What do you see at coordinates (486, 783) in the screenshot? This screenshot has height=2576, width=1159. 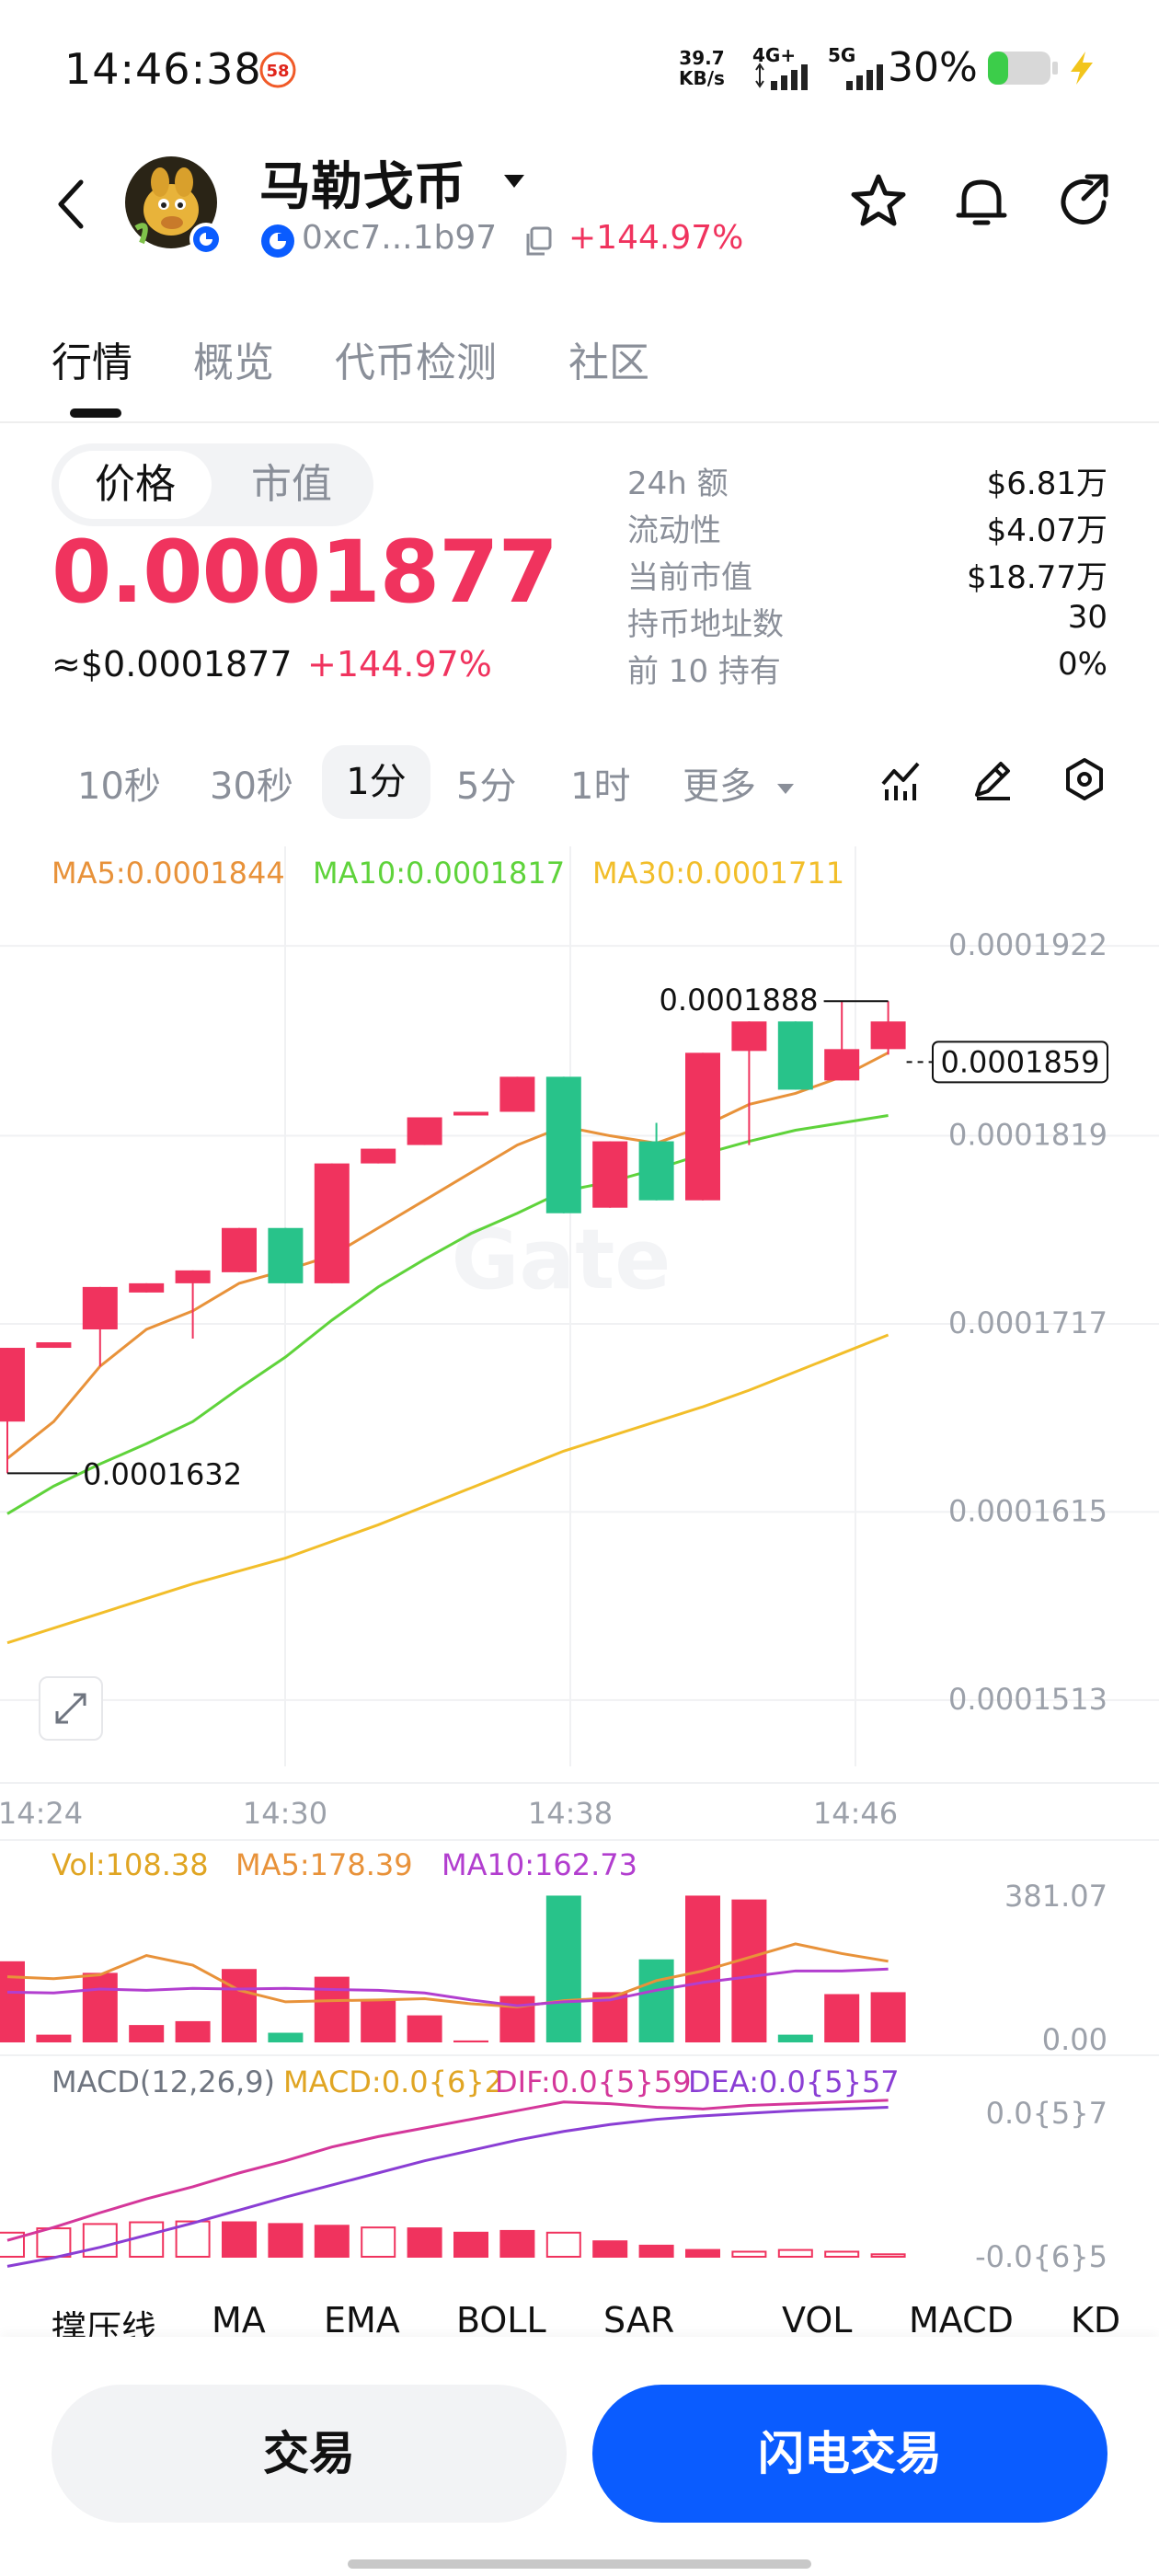 I see `interval-5m: 5分` at bounding box center [486, 783].